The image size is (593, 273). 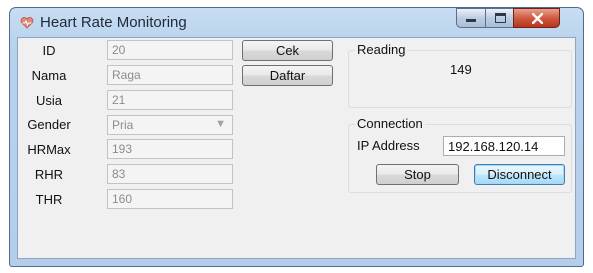 I want to click on rhr-field: 83, so click(x=170, y=174).